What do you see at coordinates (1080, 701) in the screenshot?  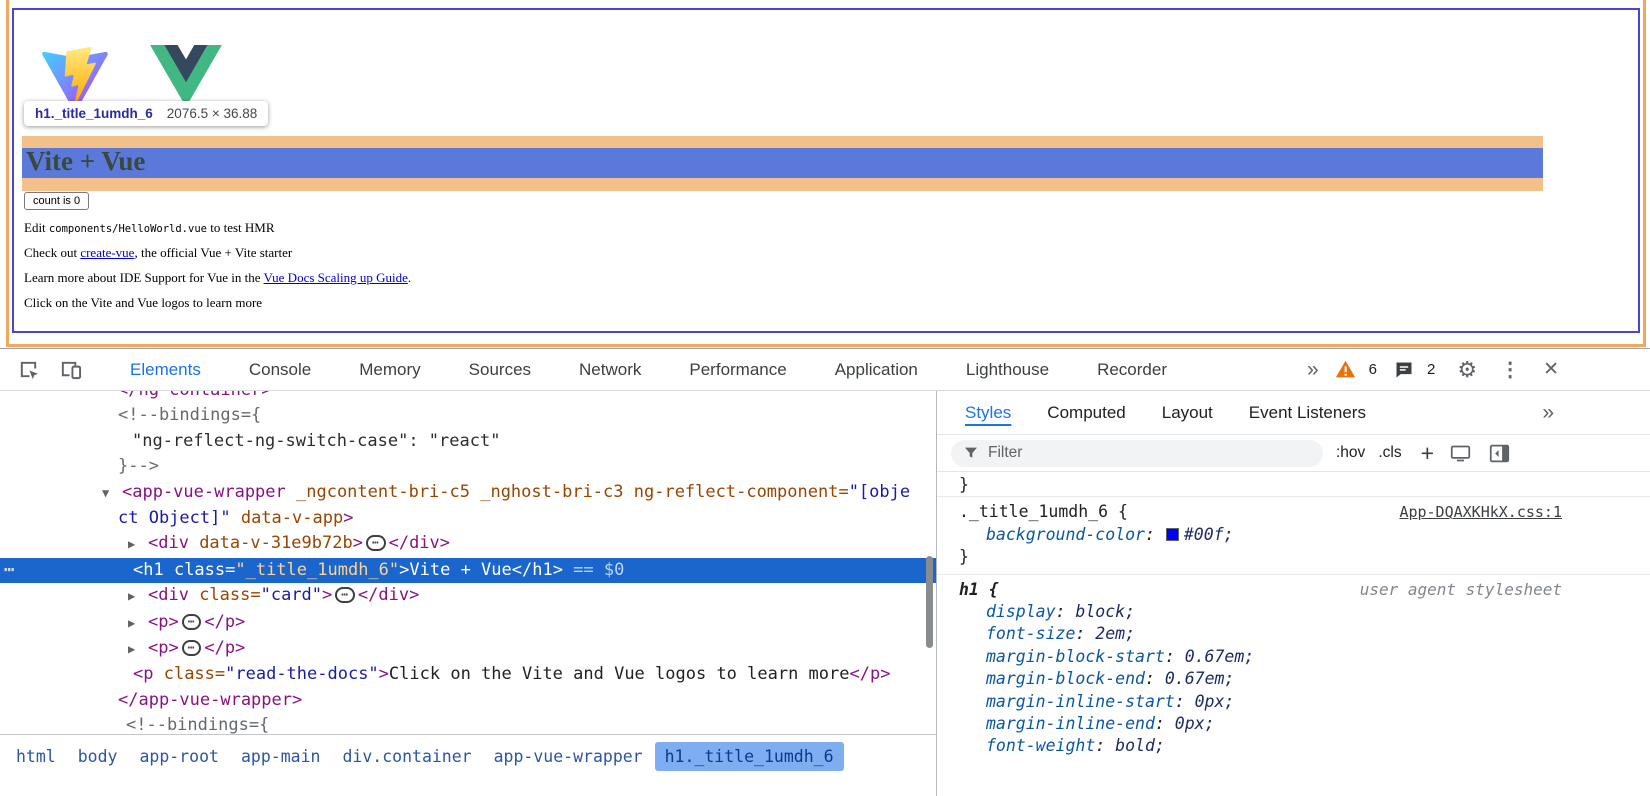 I see `css-property: margin-inline-start` at bounding box center [1080, 701].